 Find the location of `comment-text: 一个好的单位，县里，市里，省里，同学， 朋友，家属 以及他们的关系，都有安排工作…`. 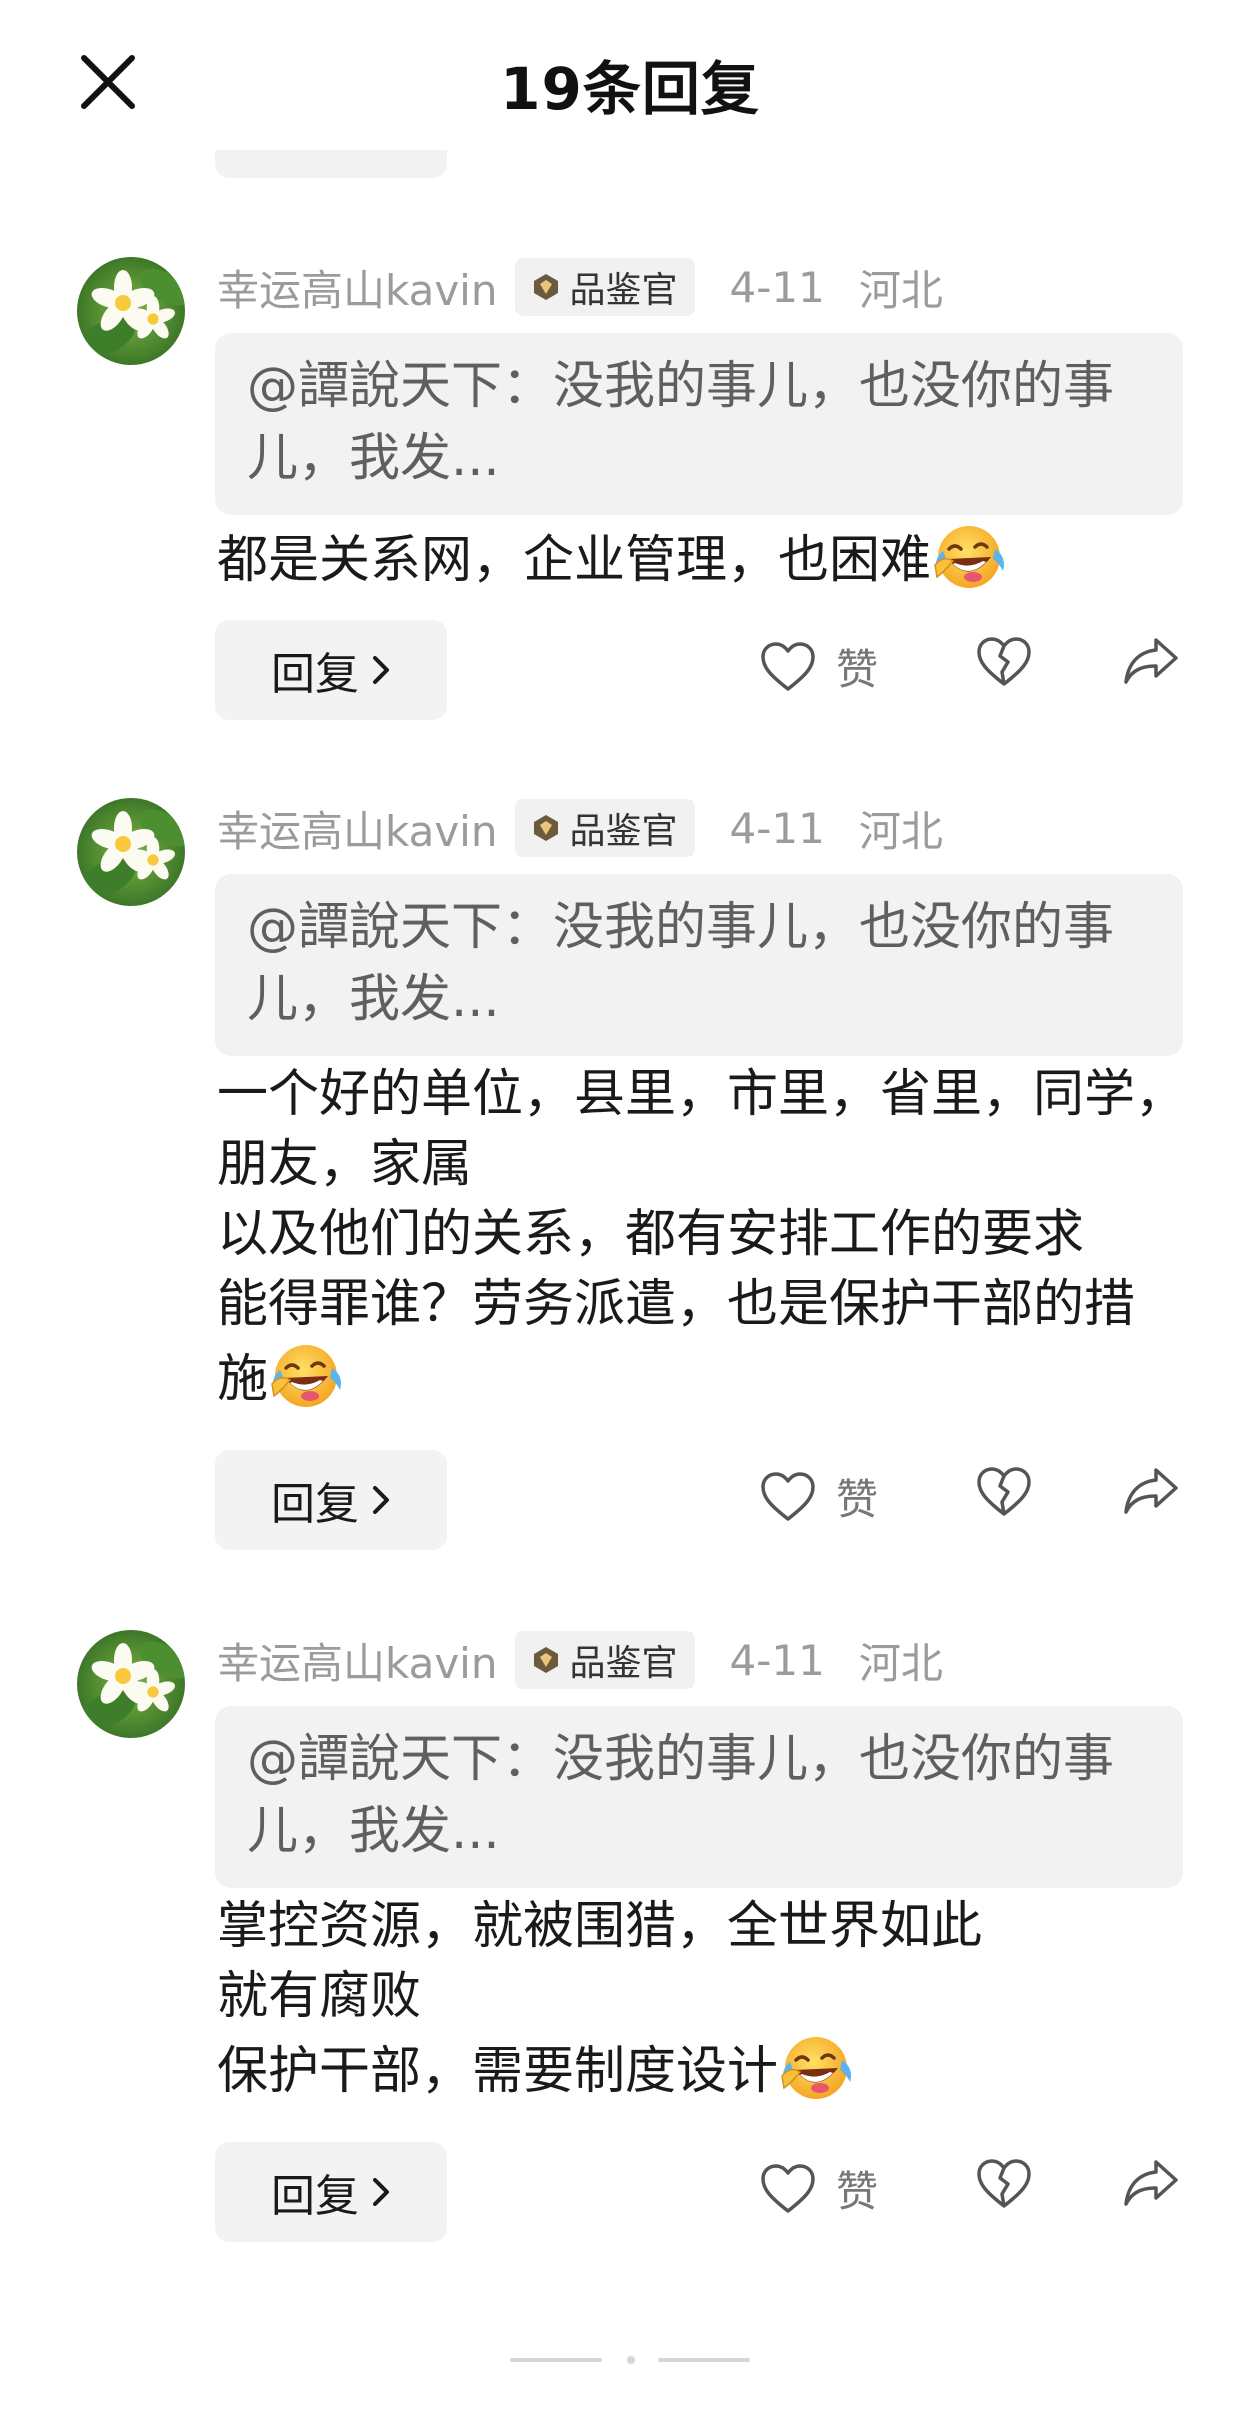

comment-text: 一个好的单位，县里，市里，省里，同学， 朋友，家属 以及他们的关系，都有安排工作… is located at coordinates (707, 1237).